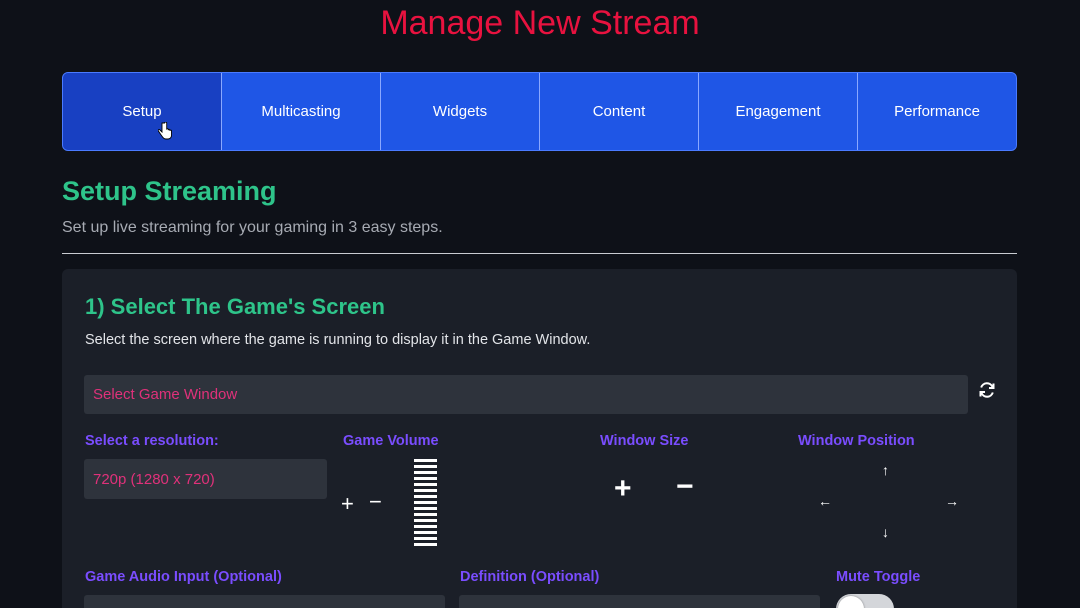 The width and height of the screenshot is (1080, 608). I want to click on mute-toggle, so click(865, 601).